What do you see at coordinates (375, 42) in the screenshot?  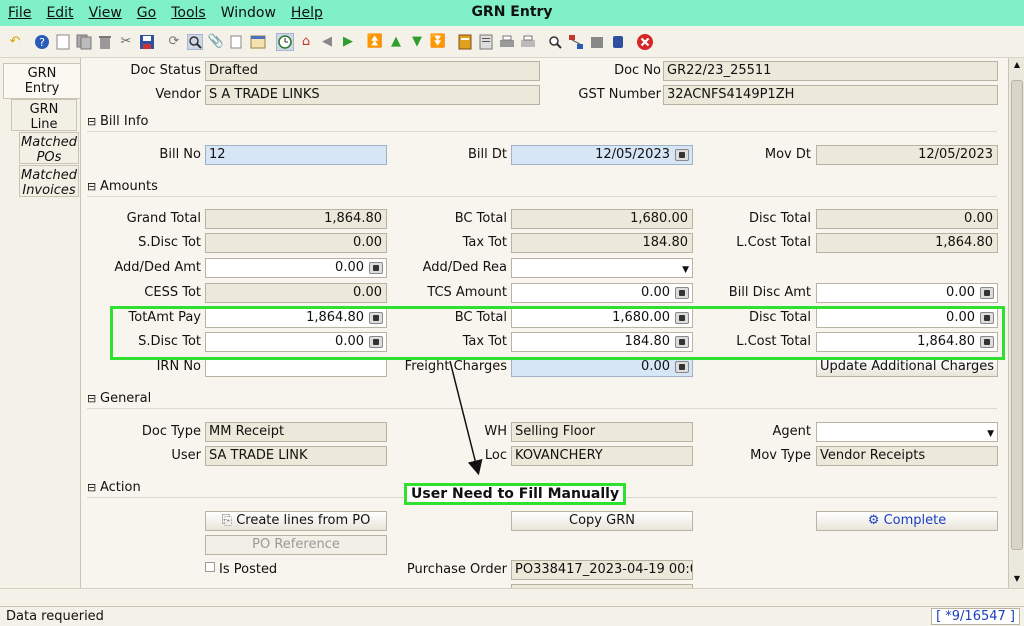 I see `first-record-icon: ⏫` at bounding box center [375, 42].